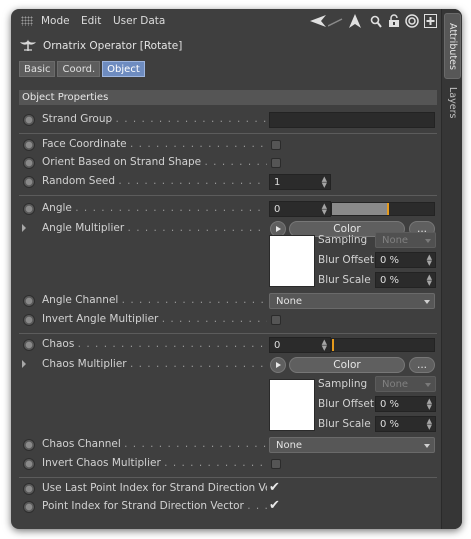 Image resolution: width=471 pixels, height=539 pixels. I want to click on chaos-blur-scale-field: 0 % ▲ ▼, so click(405, 424).